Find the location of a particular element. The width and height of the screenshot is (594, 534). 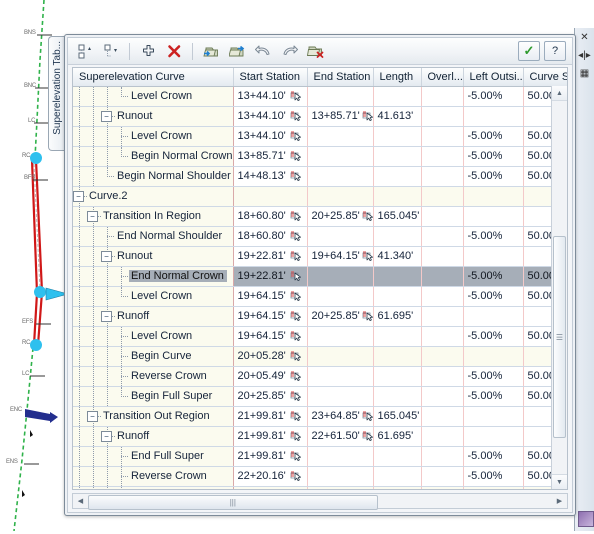

auto-hide-icon: ◂|▸ is located at coordinates (585, 55).